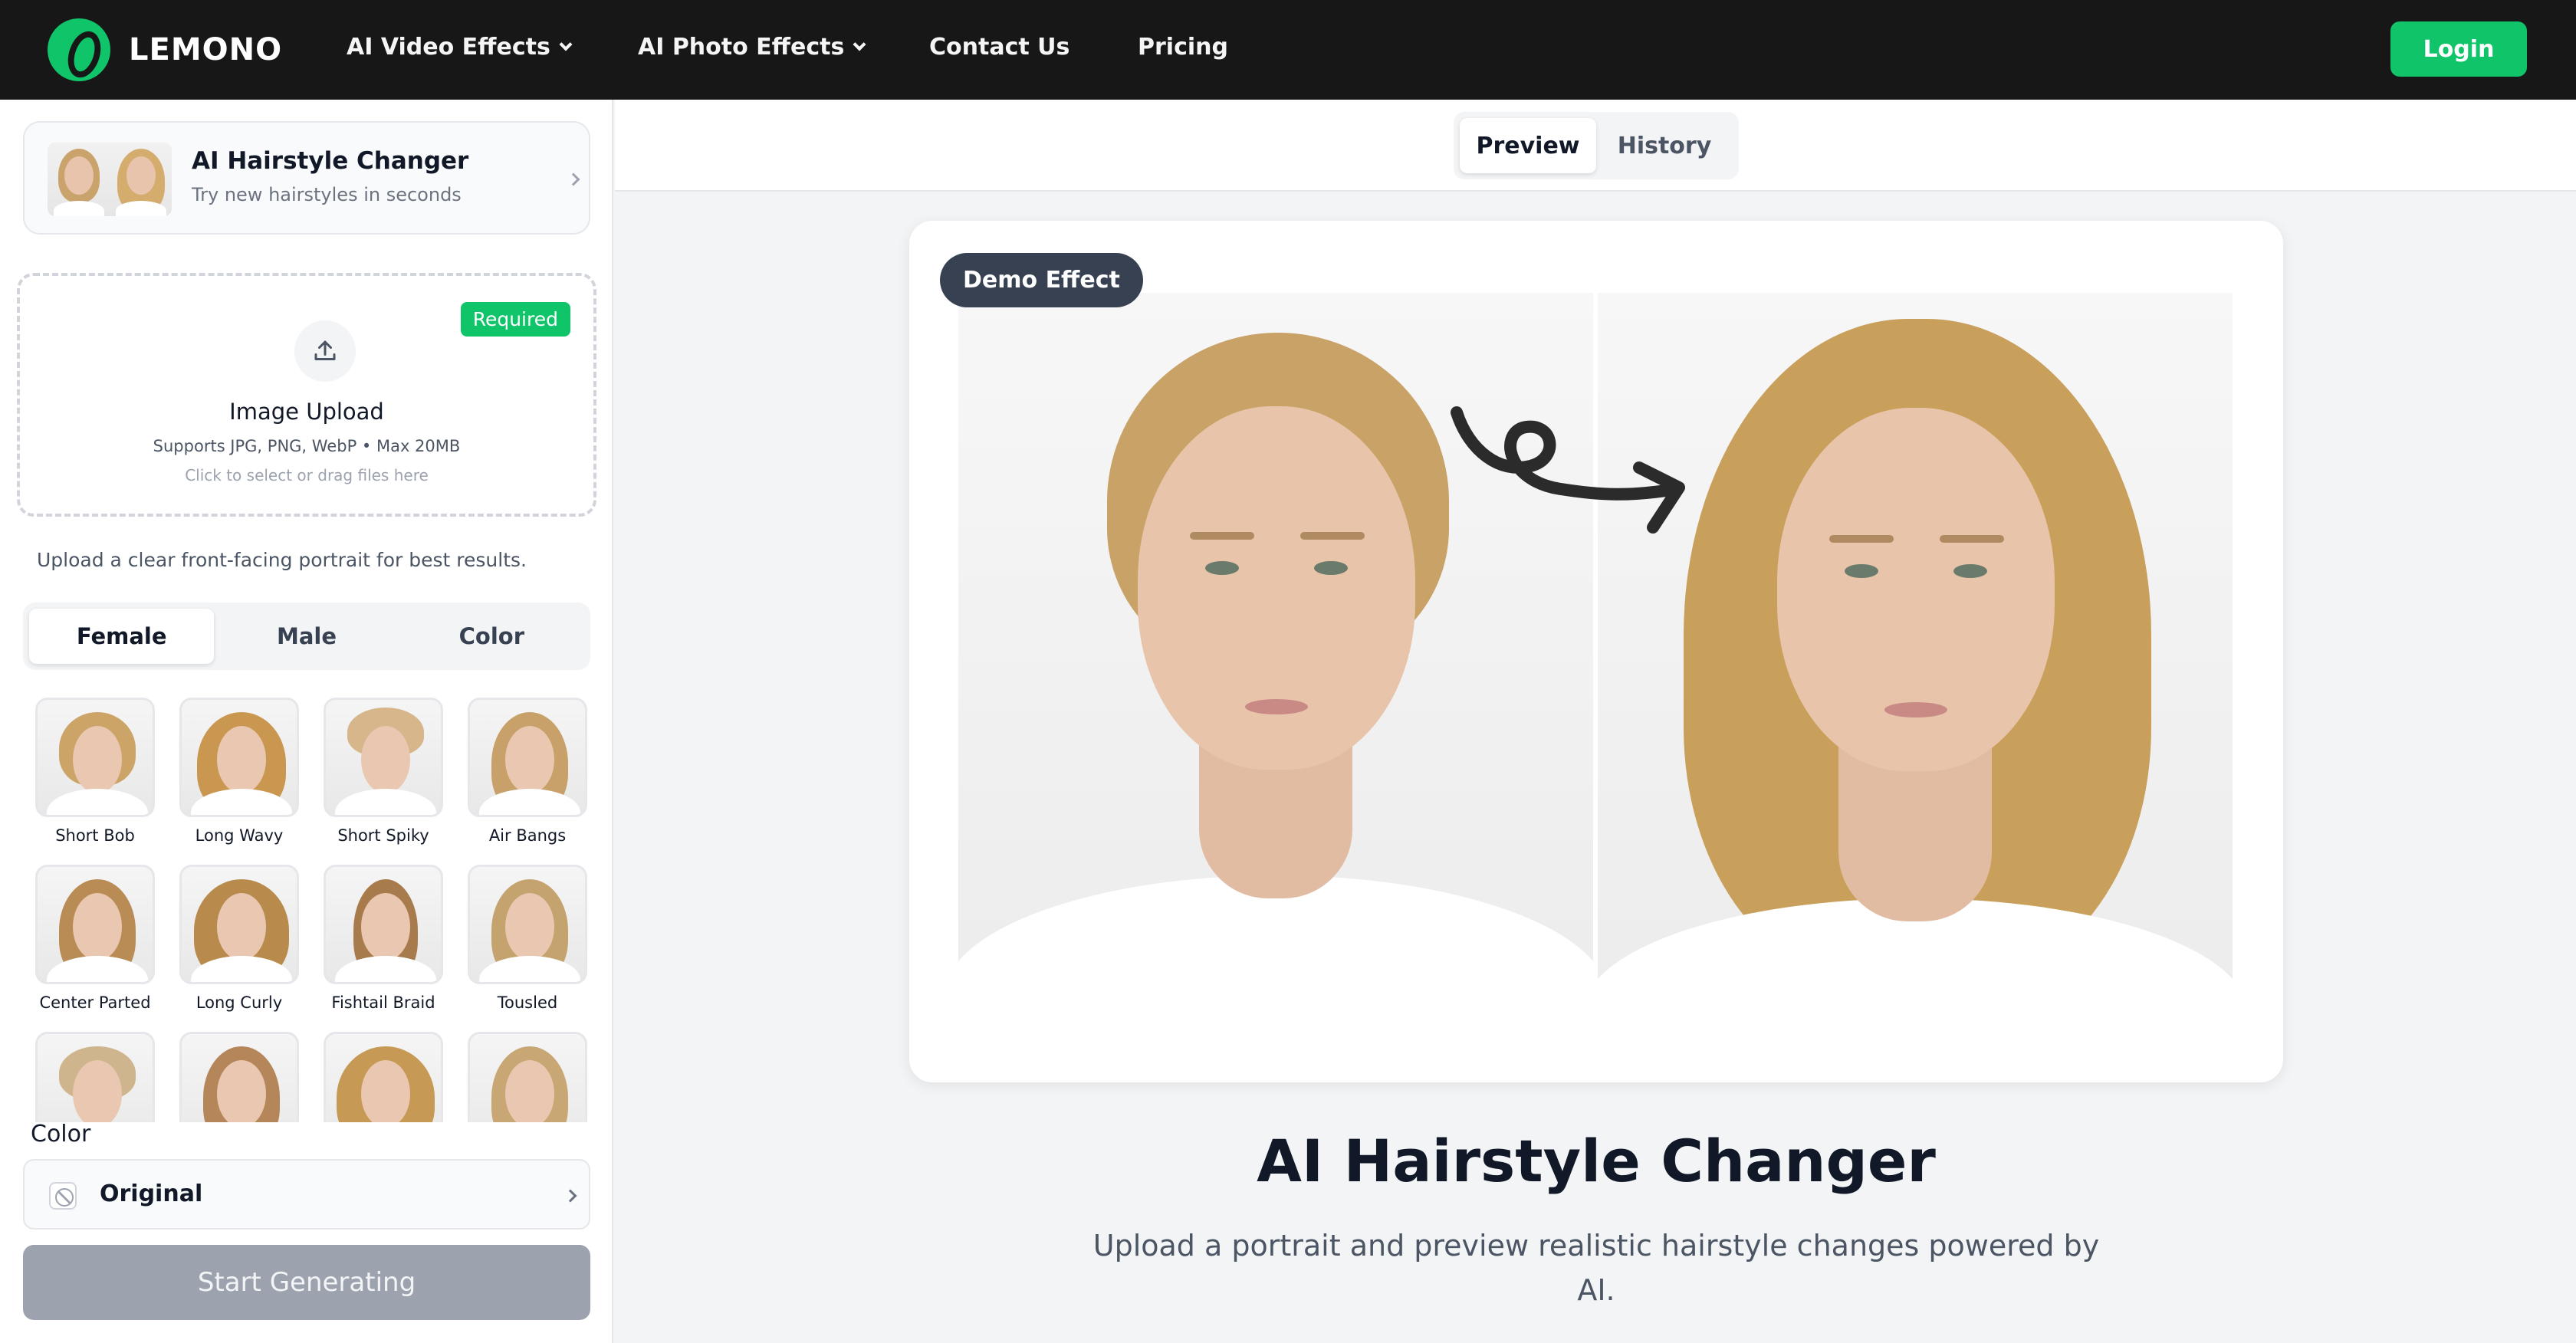 Image resolution: width=2576 pixels, height=1343 pixels. Describe the element at coordinates (449, 48) in the screenshot. I see `nav-label: AI Video Effects` at that location.